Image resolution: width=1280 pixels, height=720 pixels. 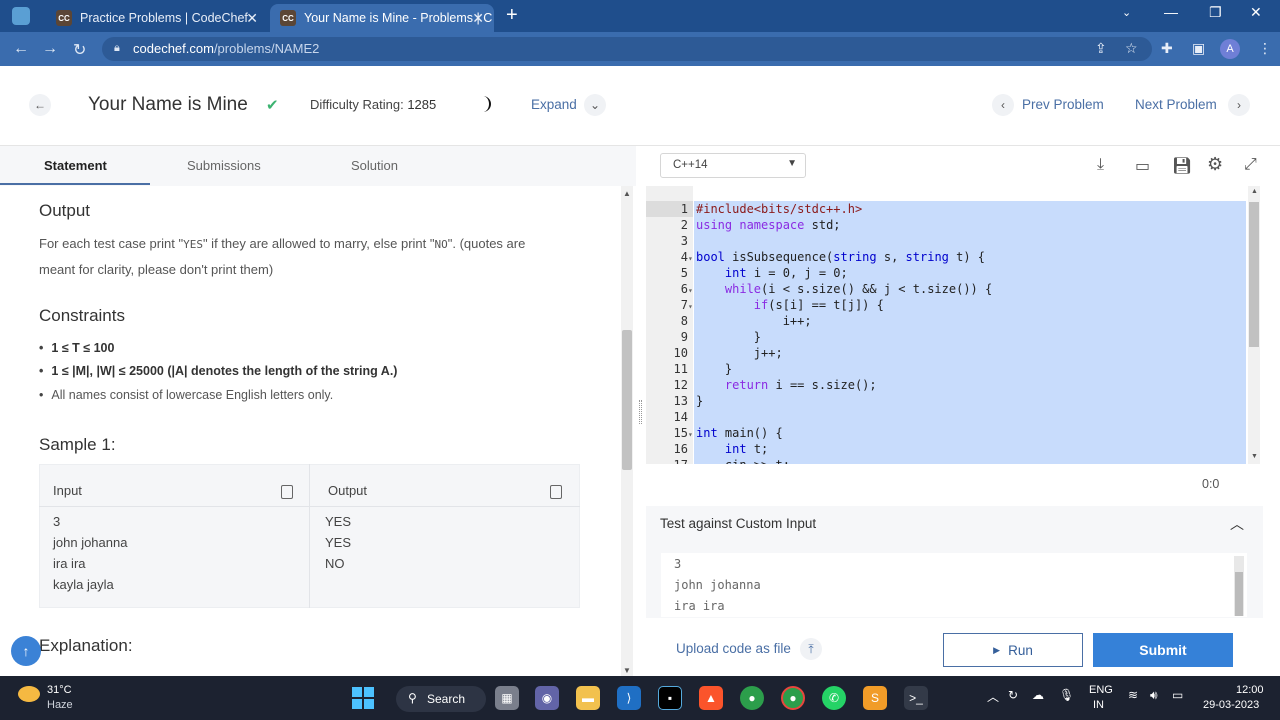 What do you see at coordinates (689, 369) in the screenshot?
I see `code-line: 11 }` at bounding box center [689, 369].